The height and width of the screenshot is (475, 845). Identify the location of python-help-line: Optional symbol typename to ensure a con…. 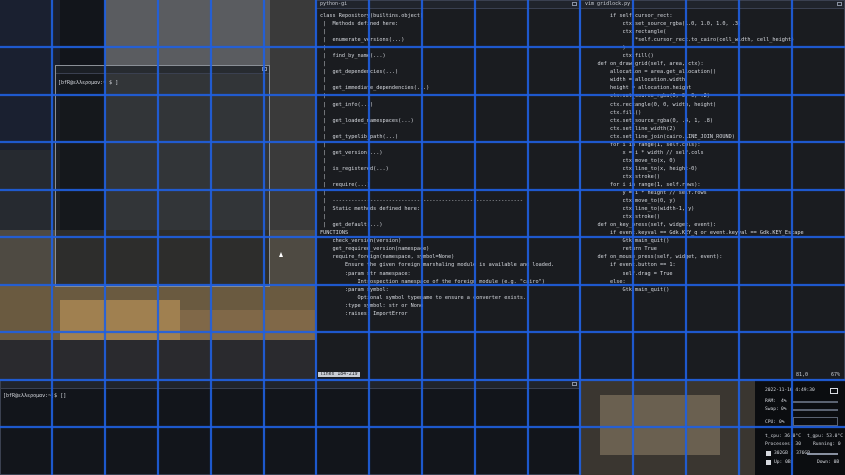
(423, 297).